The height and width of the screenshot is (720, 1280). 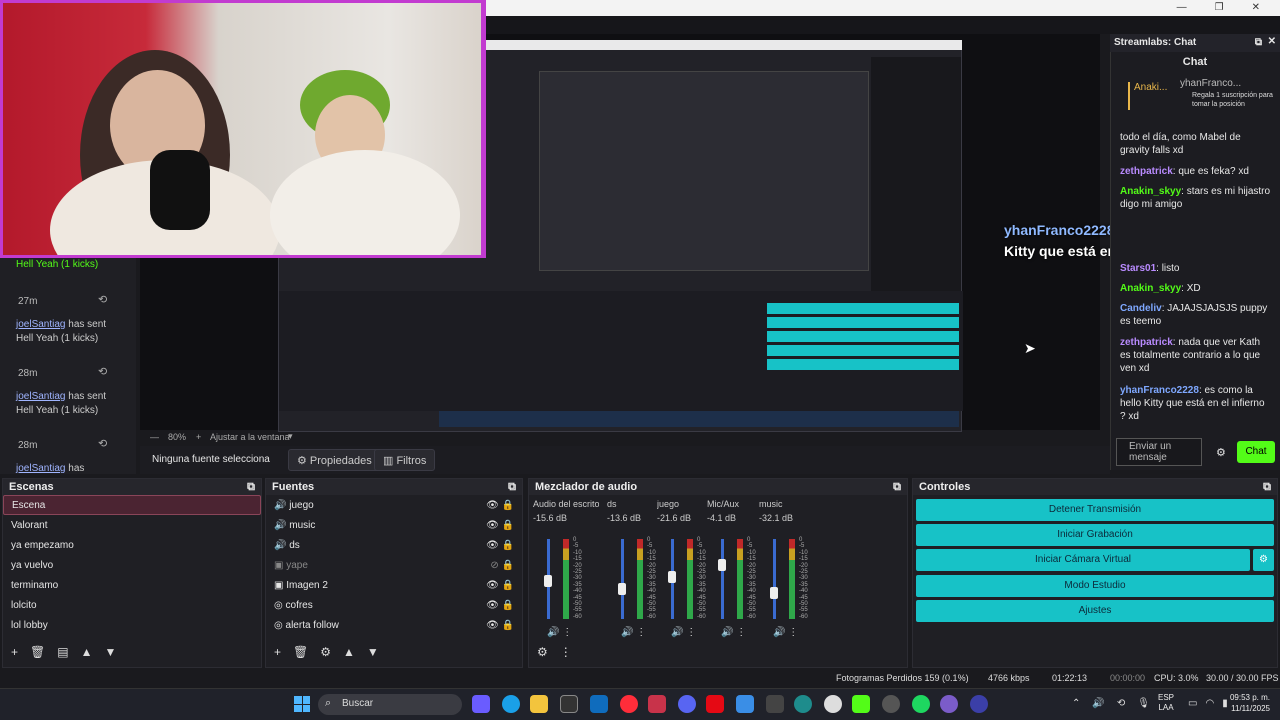 What do you see at coordinates (1095, 535) in the screenshot?
I see `start-recording-button: Iniciar Grabación` at bounding box center [1095, 535].